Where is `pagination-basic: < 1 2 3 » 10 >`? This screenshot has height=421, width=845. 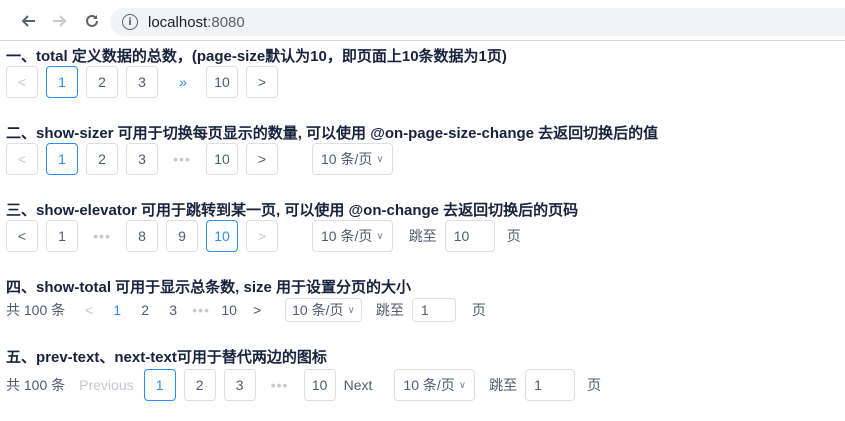
pagination-basic: < 1 2 3 » 10 > is located at coordinates (146, 82).